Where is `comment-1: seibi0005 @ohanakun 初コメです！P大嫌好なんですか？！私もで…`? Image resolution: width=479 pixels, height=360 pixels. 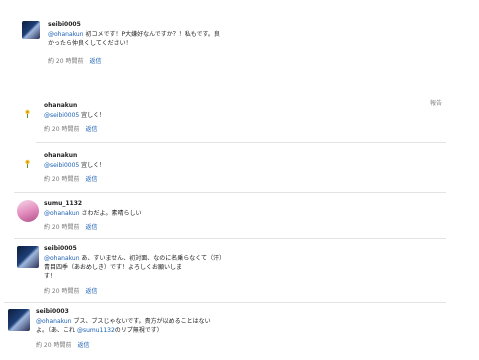
comment-1: seibi0005 @ohanakun 初コメです！P大嫌好なんですか？！私もで… is located at coordinates (232, 44).